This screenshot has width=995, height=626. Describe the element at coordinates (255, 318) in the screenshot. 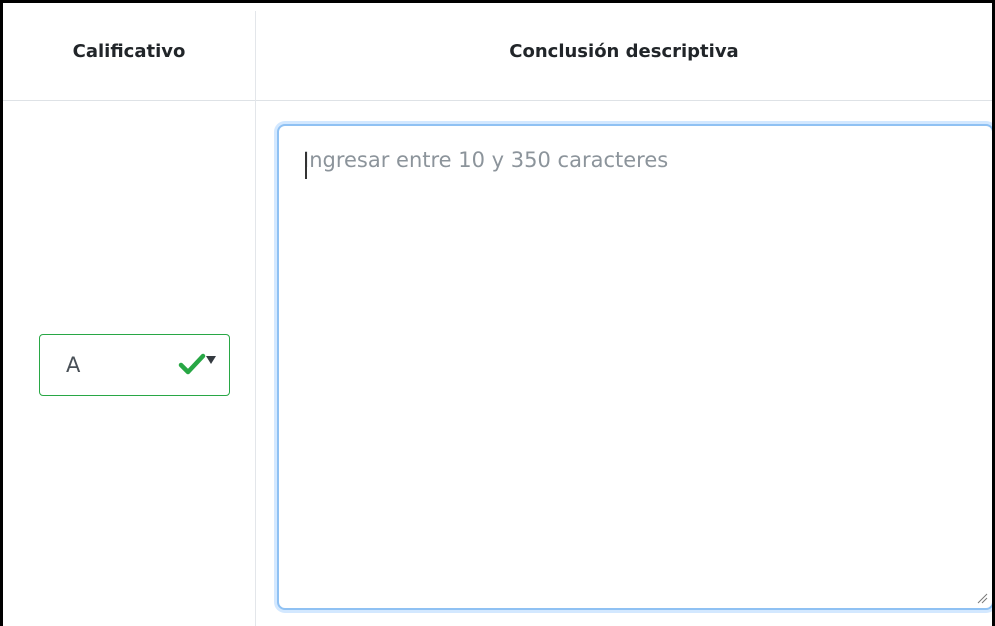

I see `column-divider` at that location.